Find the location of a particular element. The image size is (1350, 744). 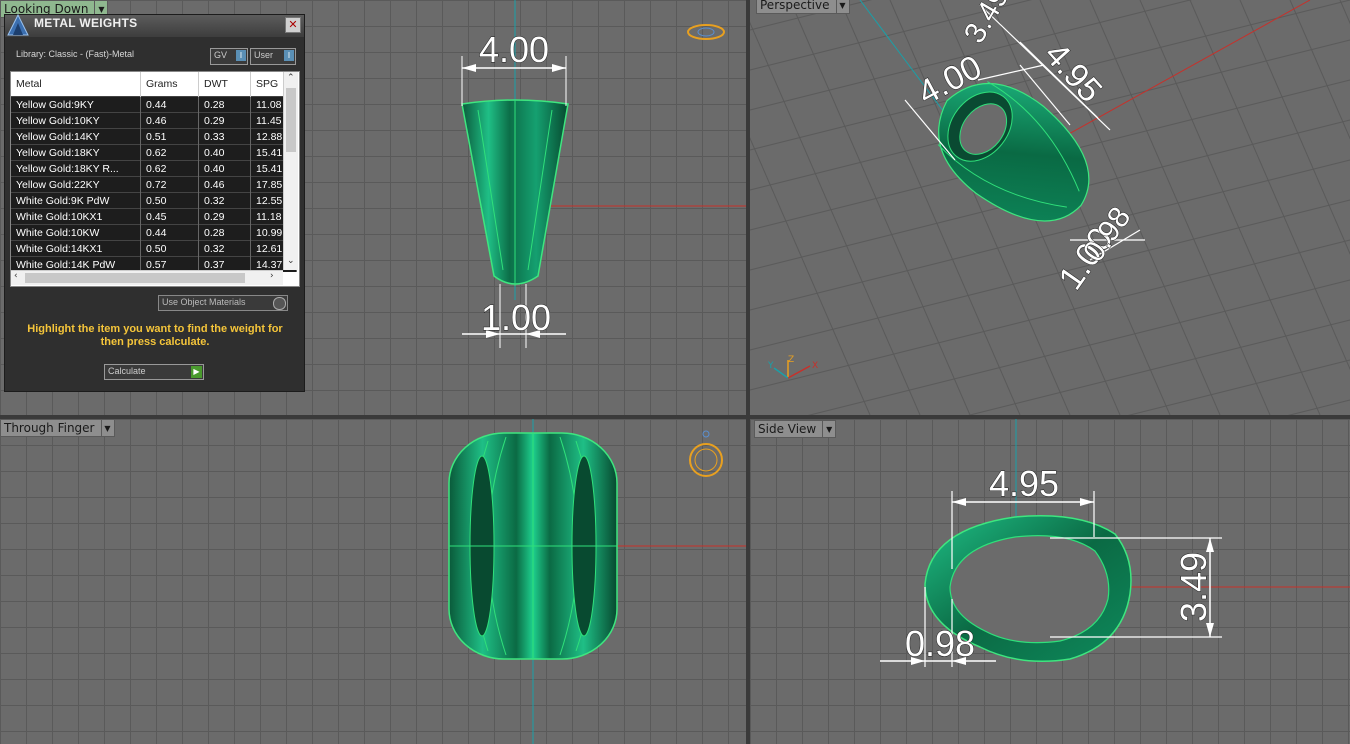

panel-title: METAL WEIGHTS is located at coordinates (86, 23).